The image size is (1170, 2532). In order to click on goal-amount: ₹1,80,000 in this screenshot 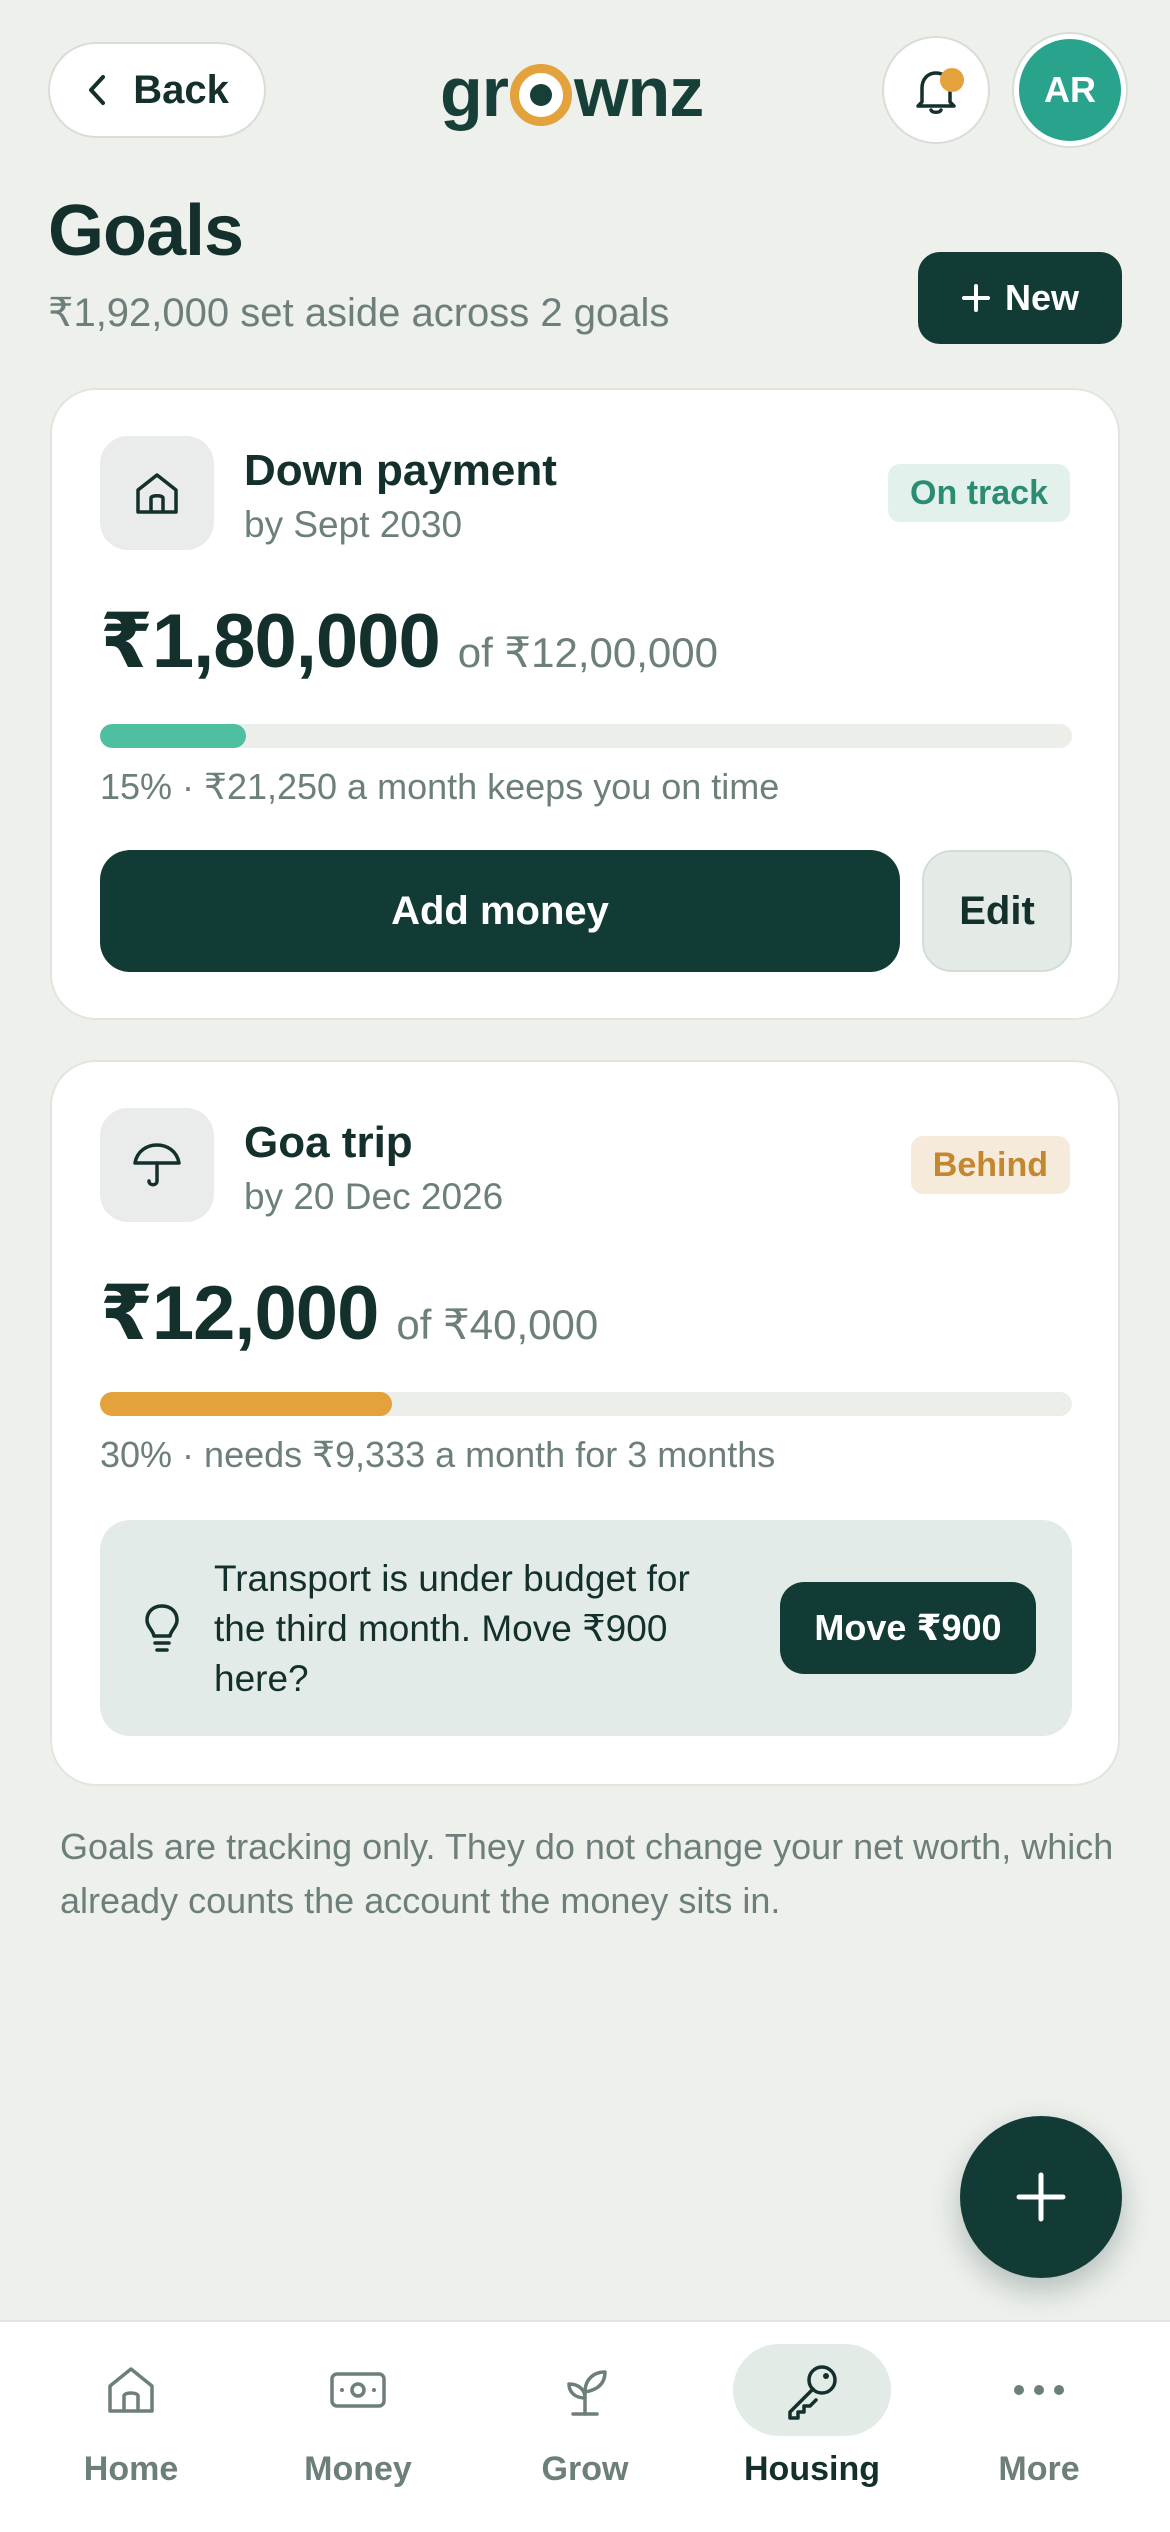, I will do `click(270, 641)`.